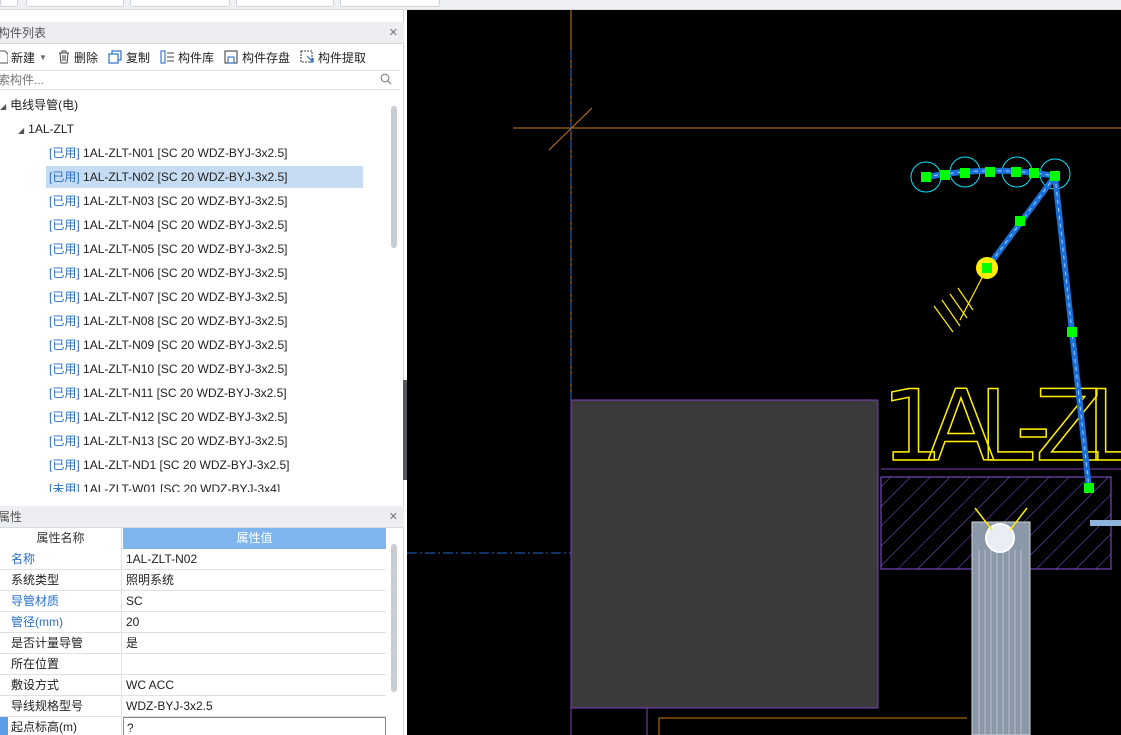 The width and height of the screenshot is (1121, 735). Describe the element at coordinates (394, 177) in the screenshot. I see `tree-scrollbar` at that location.